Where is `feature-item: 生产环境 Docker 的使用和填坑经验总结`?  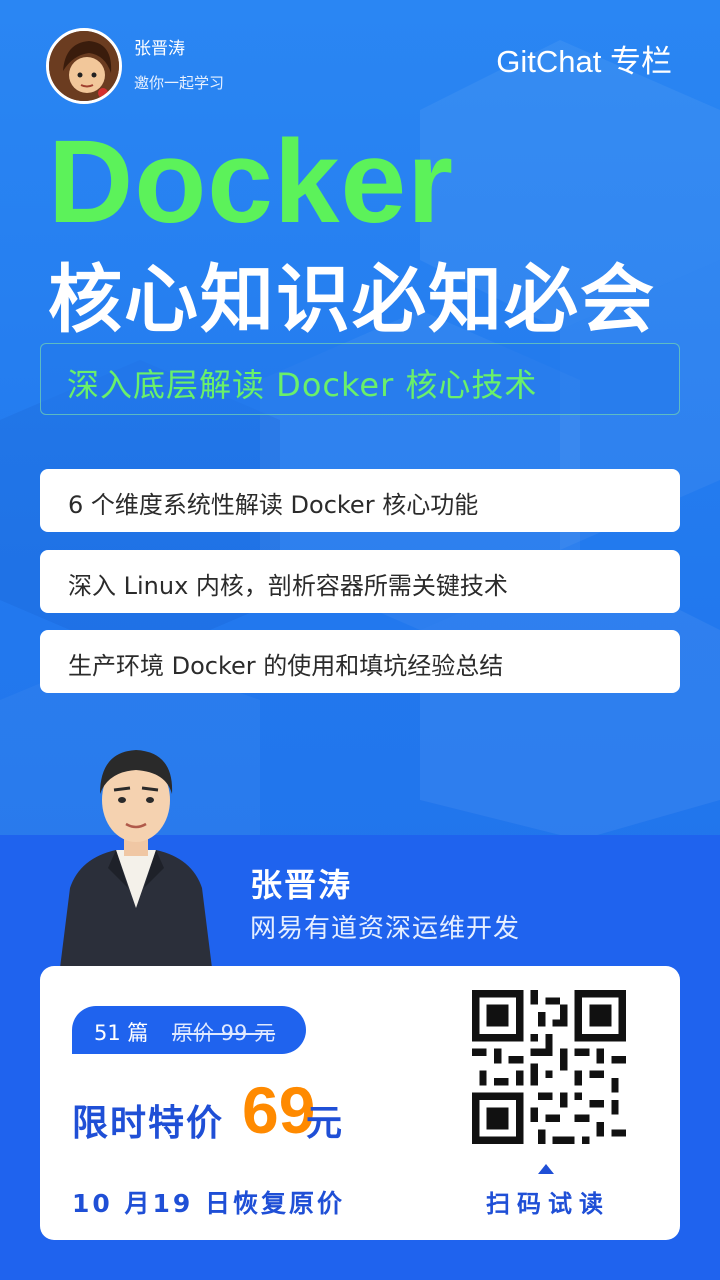
feature-item: 生产环境 Docker 的使用和填坑经验总结 is located at coordinates (360, 661).